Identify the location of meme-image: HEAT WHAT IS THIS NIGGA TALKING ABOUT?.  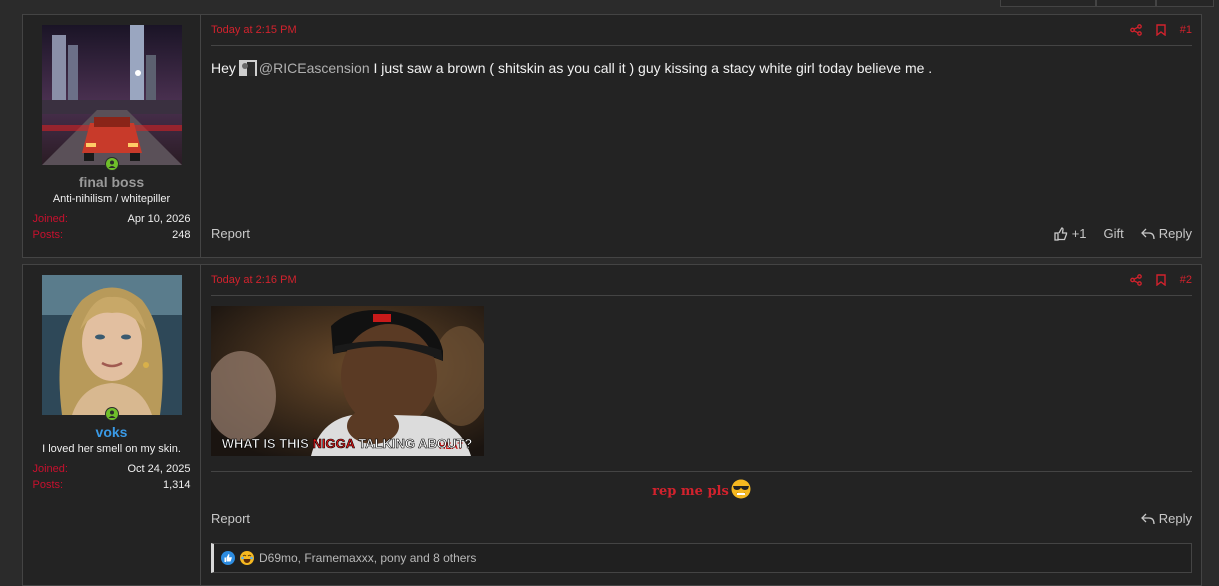
(347, 381).